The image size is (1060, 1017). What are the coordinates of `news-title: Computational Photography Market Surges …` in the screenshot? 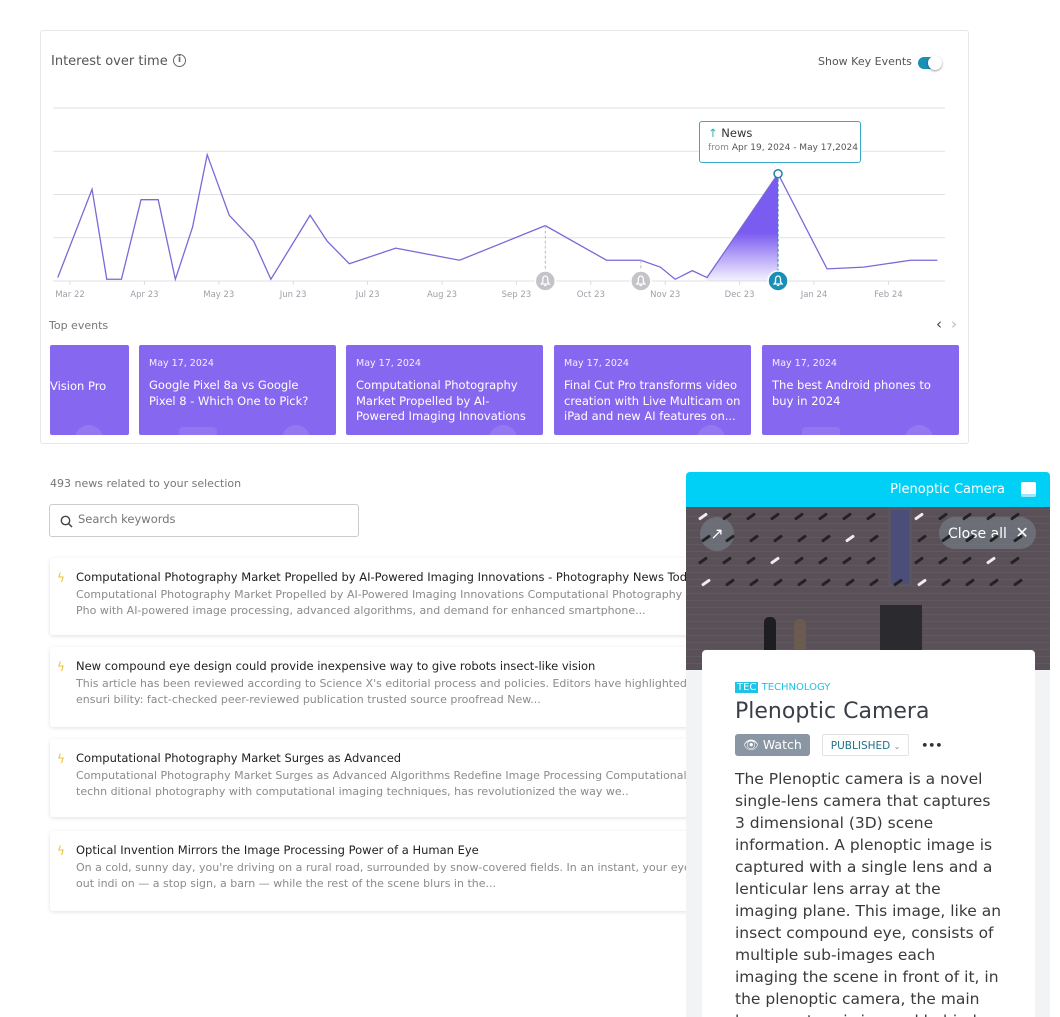 It's located at (383, 758).